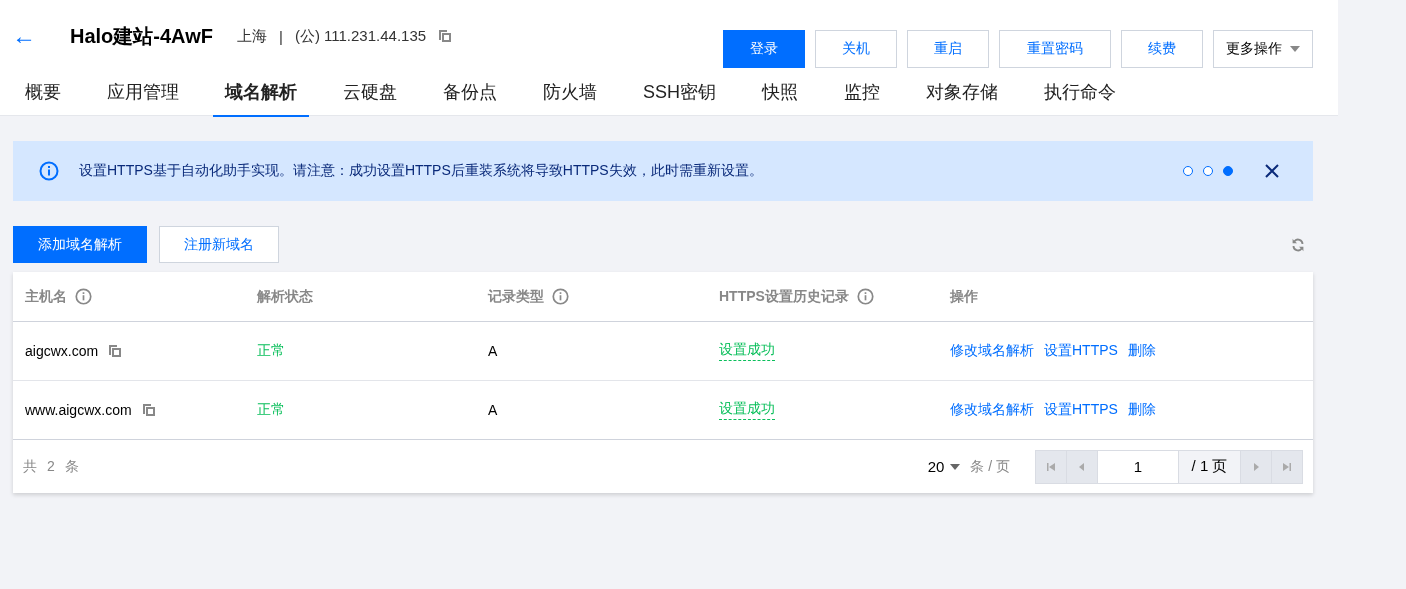 The height and width of the screenshot is (589, 1406). I want to click on action-button: 更多操作, so click(1263, 49).